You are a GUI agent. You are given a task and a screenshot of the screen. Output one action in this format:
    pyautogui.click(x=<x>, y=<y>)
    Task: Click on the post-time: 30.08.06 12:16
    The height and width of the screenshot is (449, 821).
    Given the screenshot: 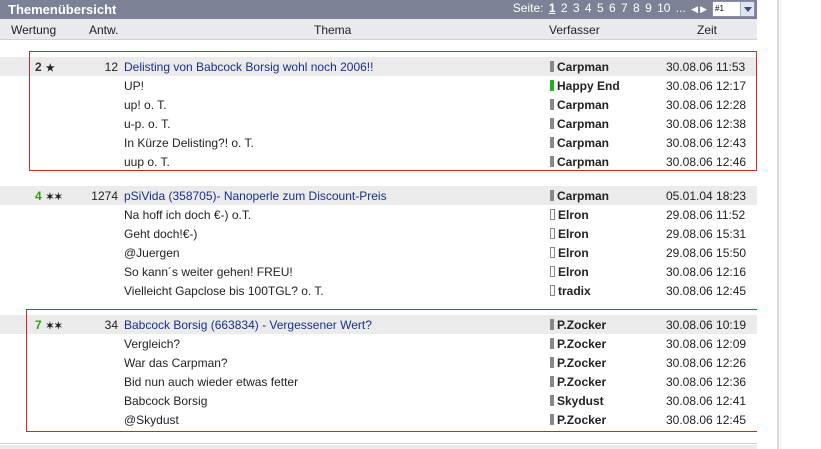 What is the action you would take?
    pyautogui.click(x=706, y=272)
    